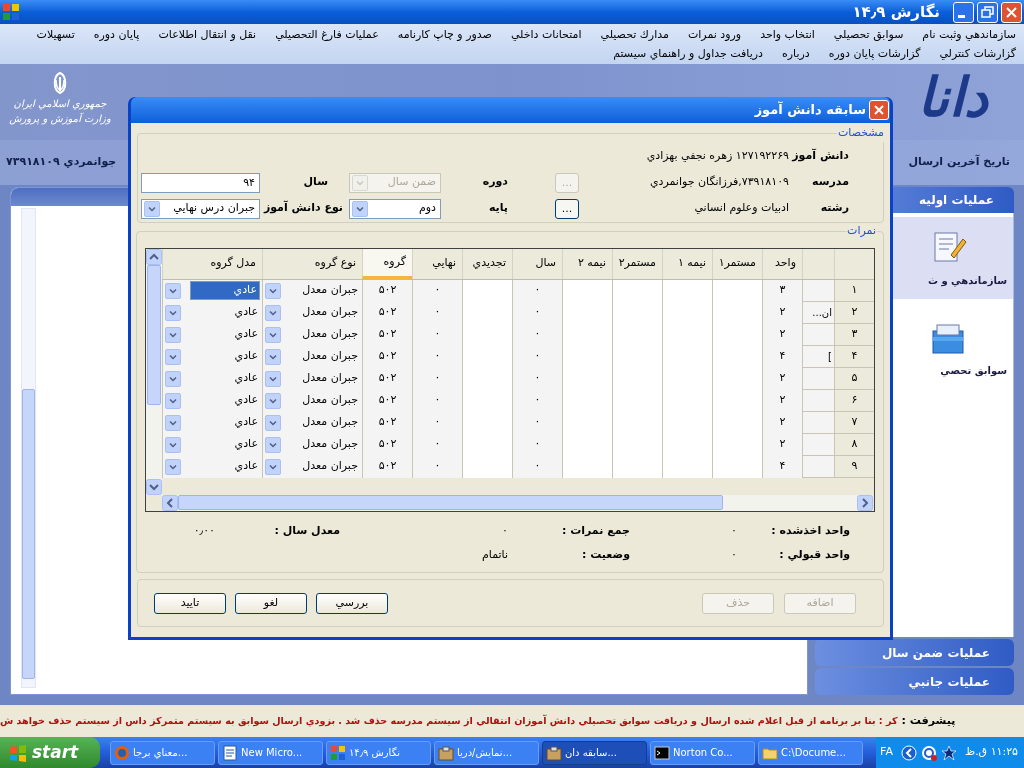 Image resolution: width=1024 pixels, height=768 pixels. Describe the element at coordinates (868, 35) in the screenshot. I see `menu-item: سوابق تحصيلي` at that location.